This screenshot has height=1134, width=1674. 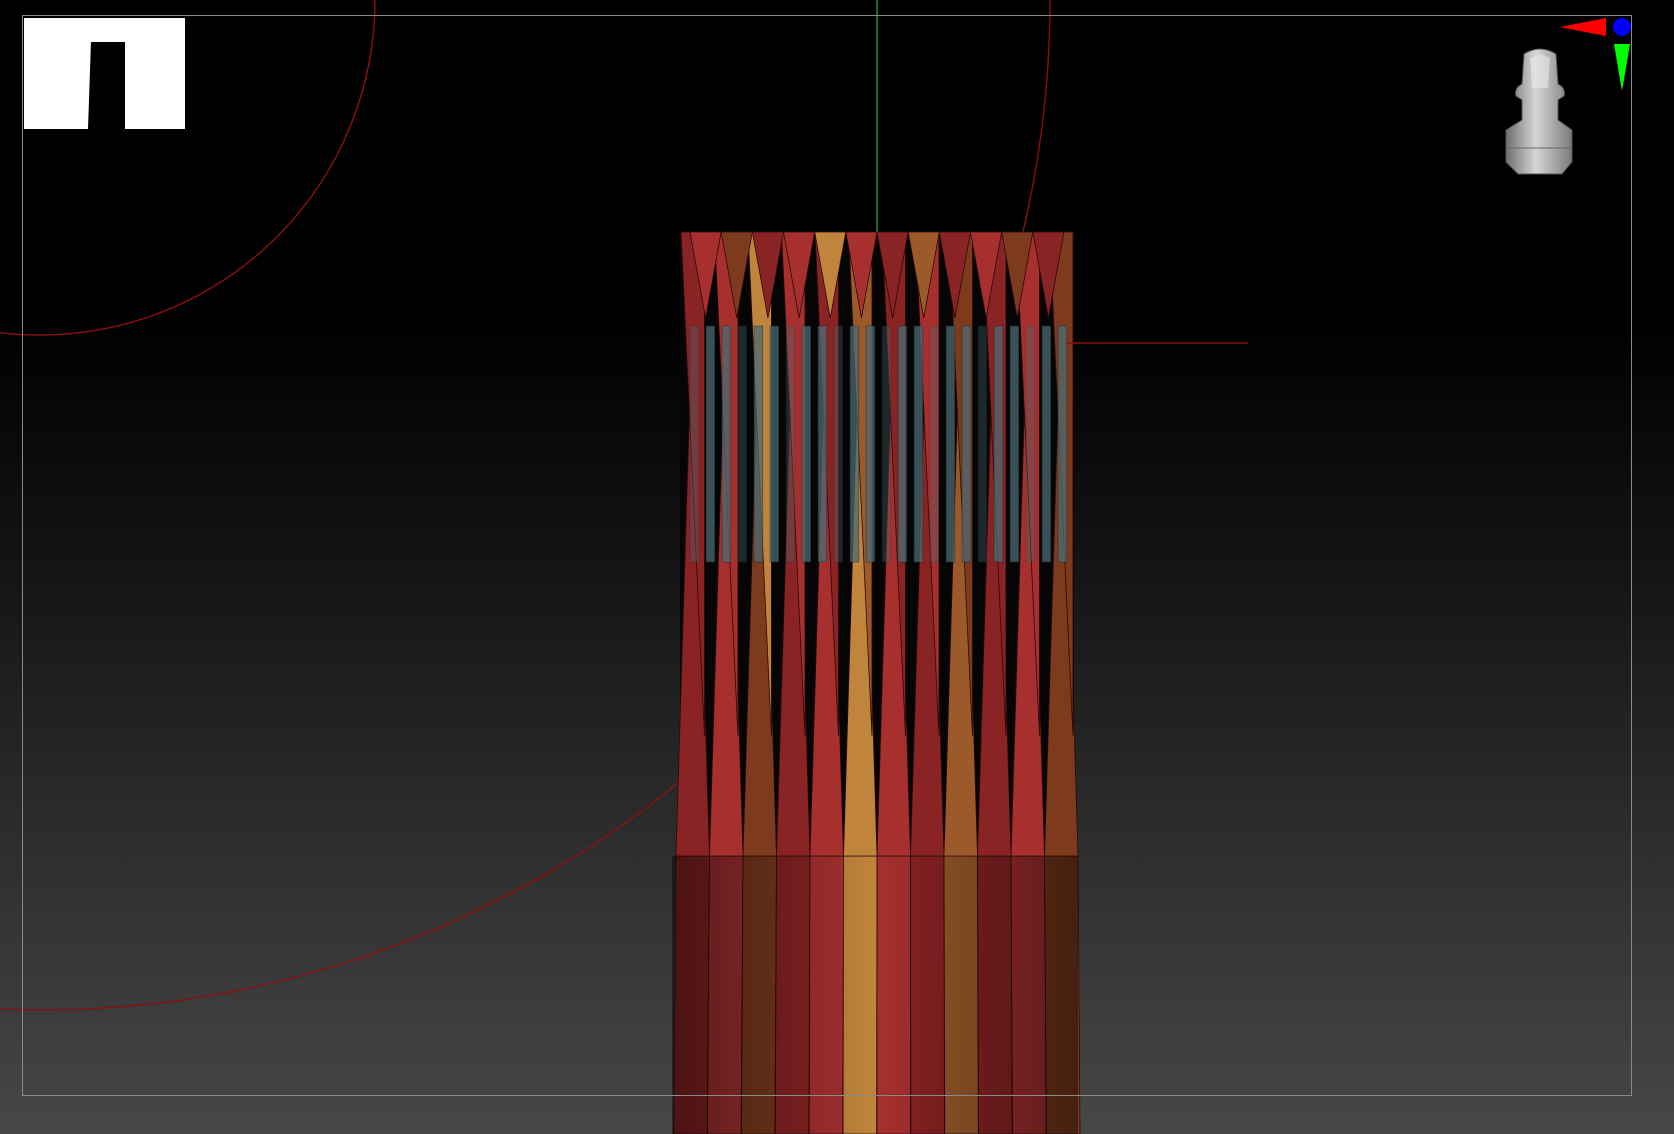 I want to click on alpha-brush-preview-icon, so click(x=104, y=73).